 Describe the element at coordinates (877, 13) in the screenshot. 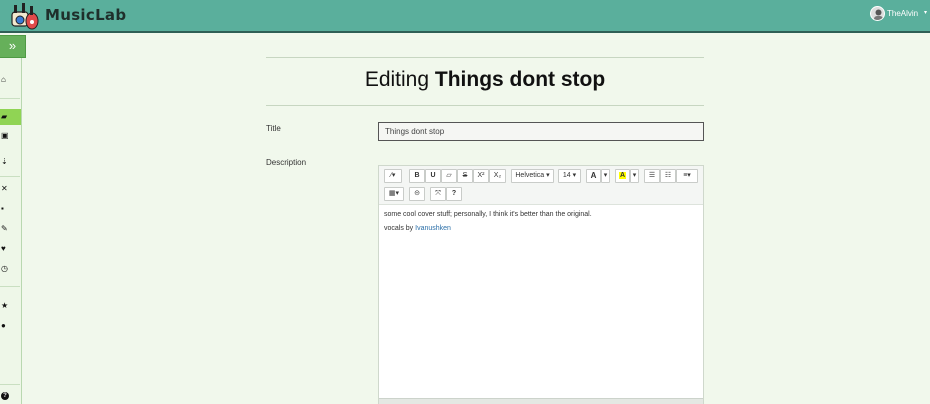

I see `avatar` at that location.